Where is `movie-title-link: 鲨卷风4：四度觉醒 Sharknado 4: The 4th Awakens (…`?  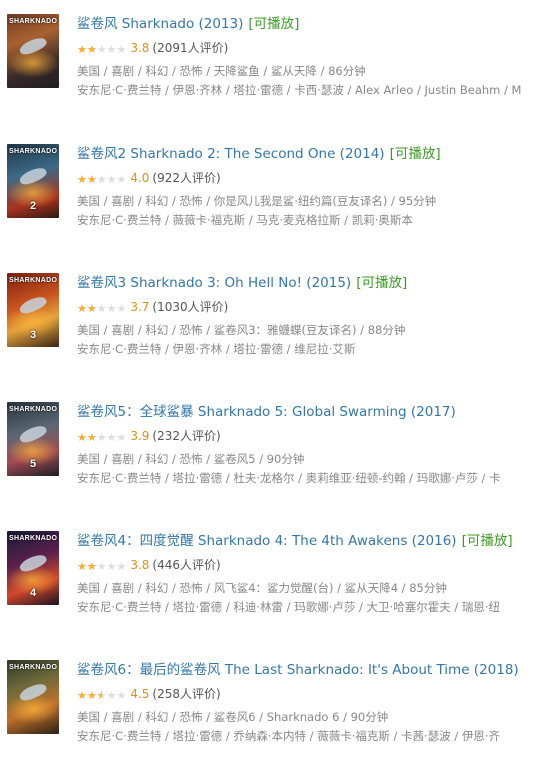 movie-title-link: 鲨卷风4：四度觉醒 Sharknado 4: The 4th Awakens (… is located at coordinates (267, 541).